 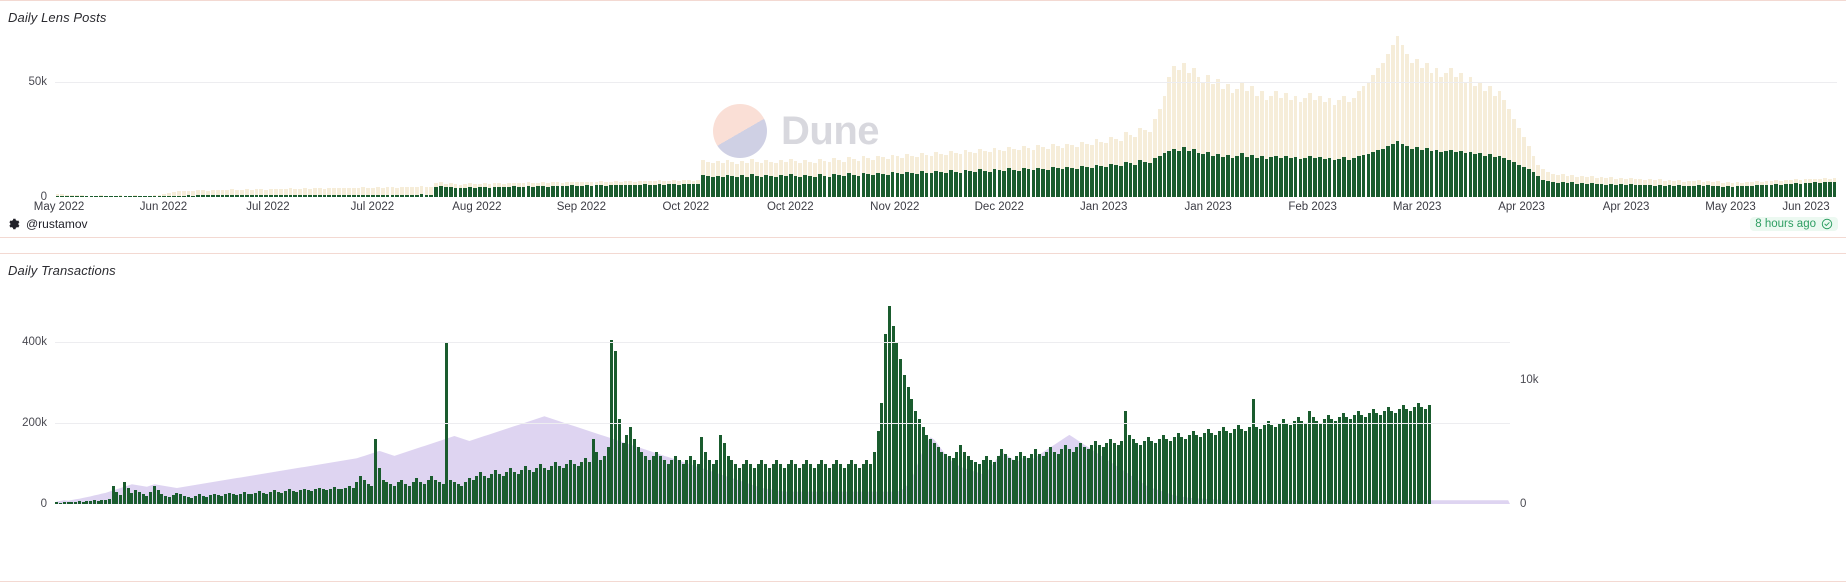 I want to click on footer-refresh-badge-lens: 8 hours ago, so click(x=1794, y=224).